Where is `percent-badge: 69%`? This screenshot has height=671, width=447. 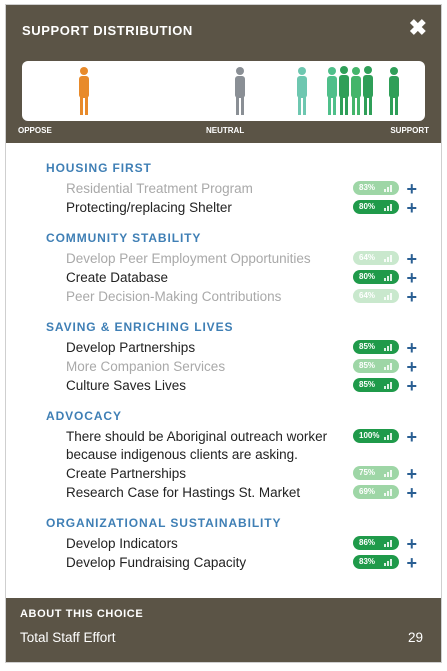 percent-badge: 69% is located at coordinates (376, 492).